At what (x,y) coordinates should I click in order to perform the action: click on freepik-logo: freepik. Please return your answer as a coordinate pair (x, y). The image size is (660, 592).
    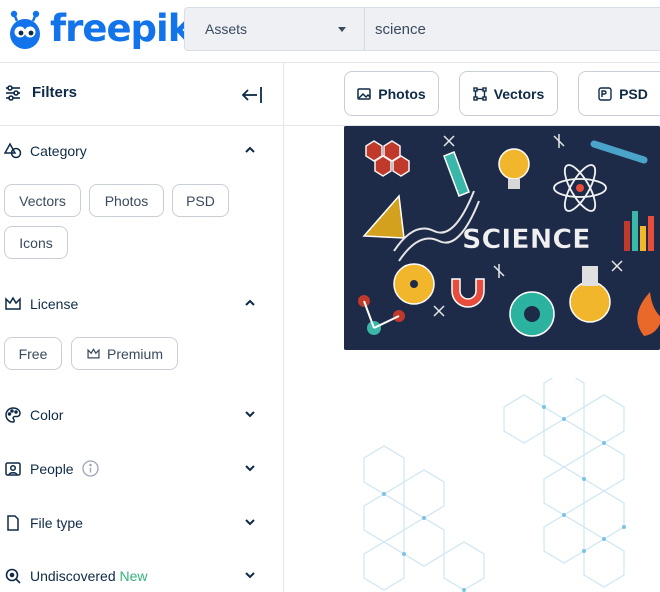
    Looking at the image, I should click on (98, 30).